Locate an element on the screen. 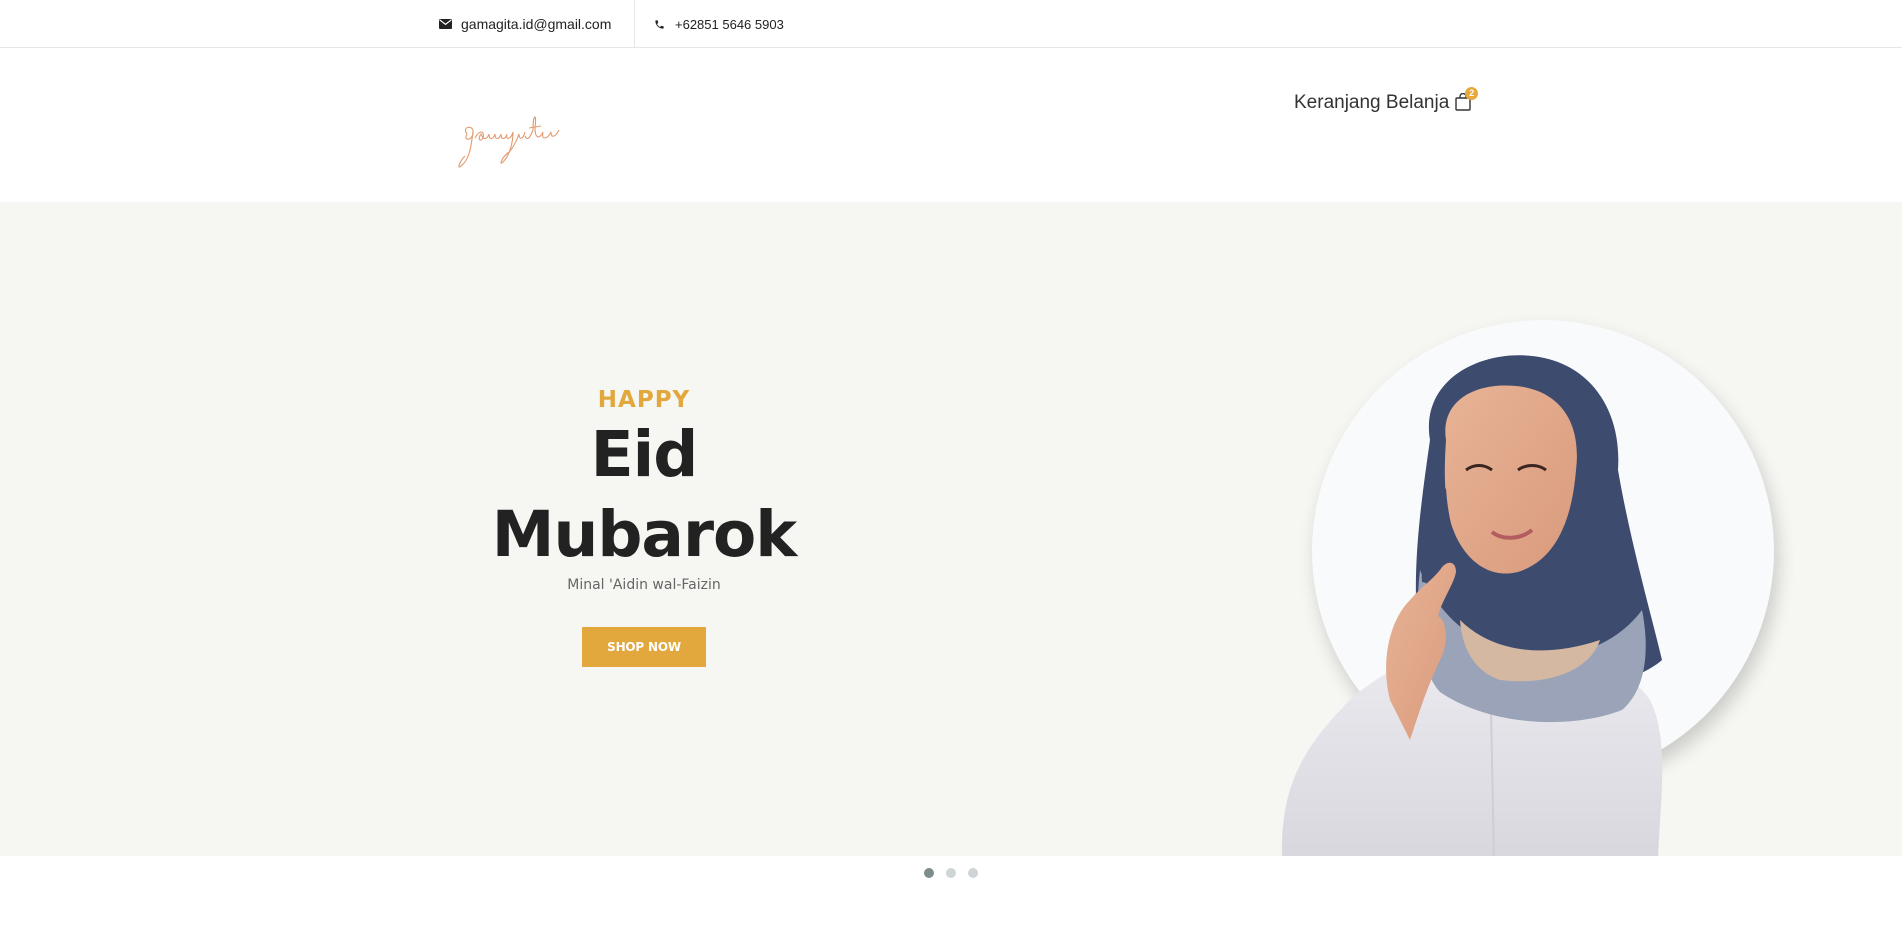  cart-link: Keranjang Belanja 2 is located at coordinates (1386, 100).